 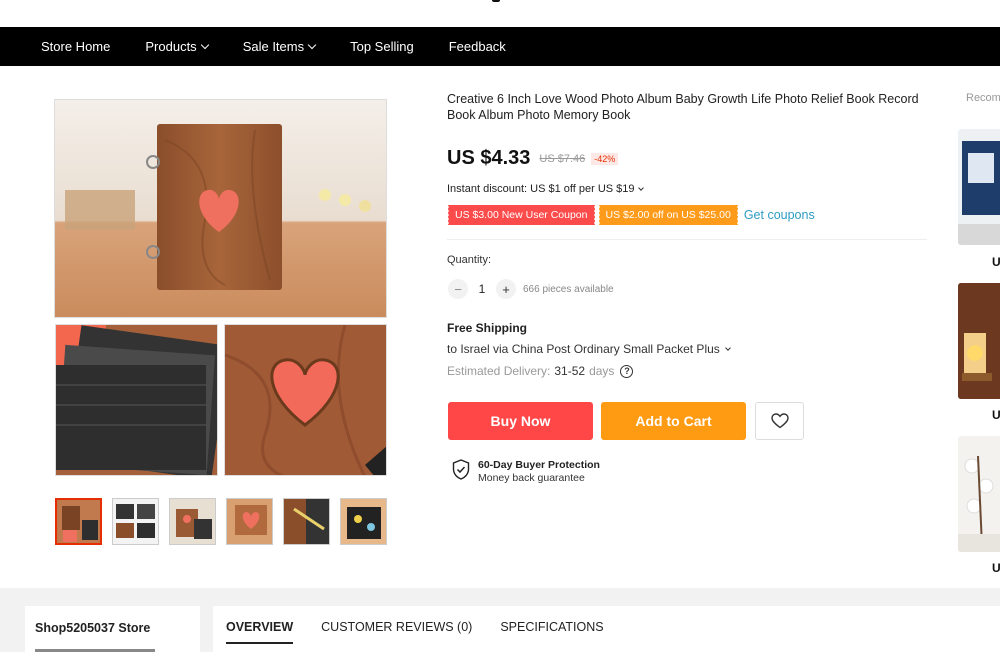 What do you see at coordinates (458, 289) in the screenshot?
I see `quantity-decrease-button: −` at bounding box center [458, 289].